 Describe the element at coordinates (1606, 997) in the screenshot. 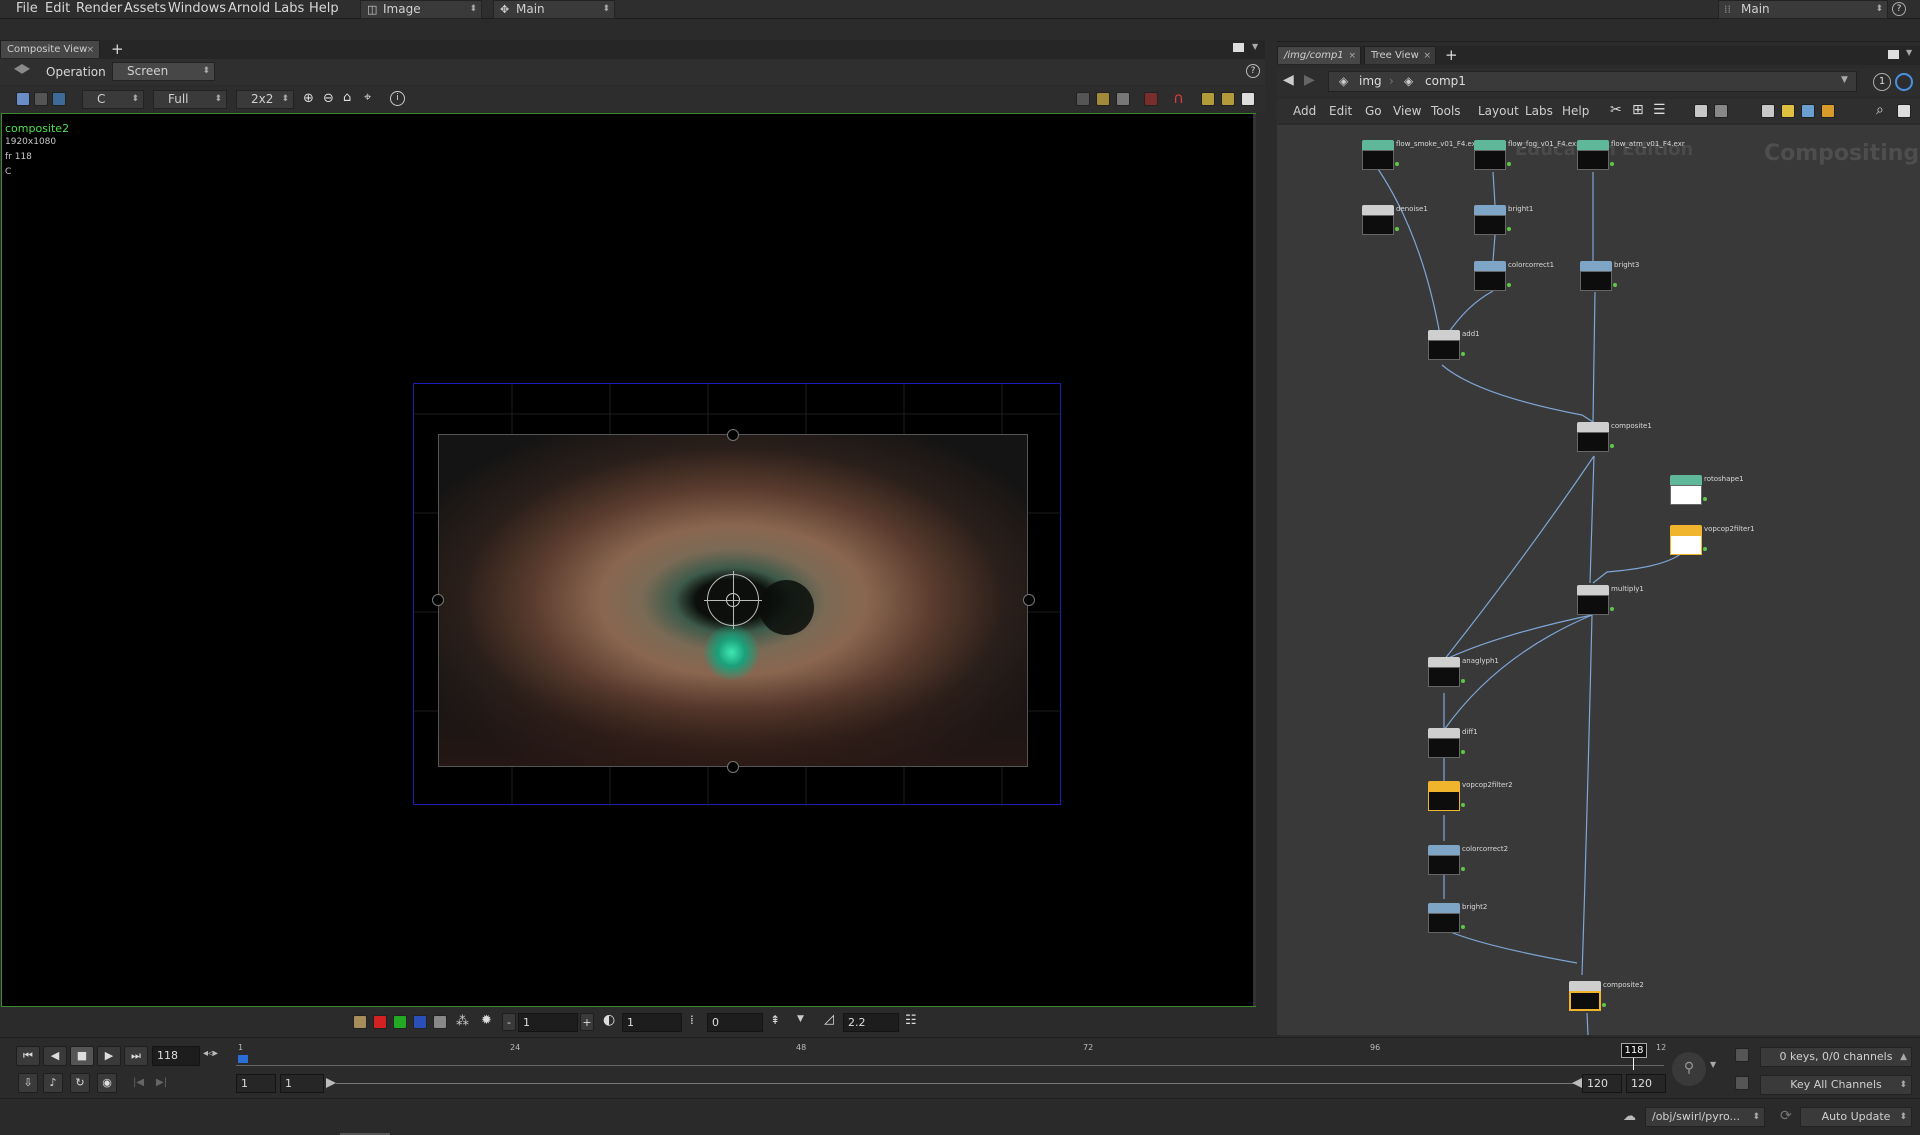

I see `node-composite2: composite2` at that location.